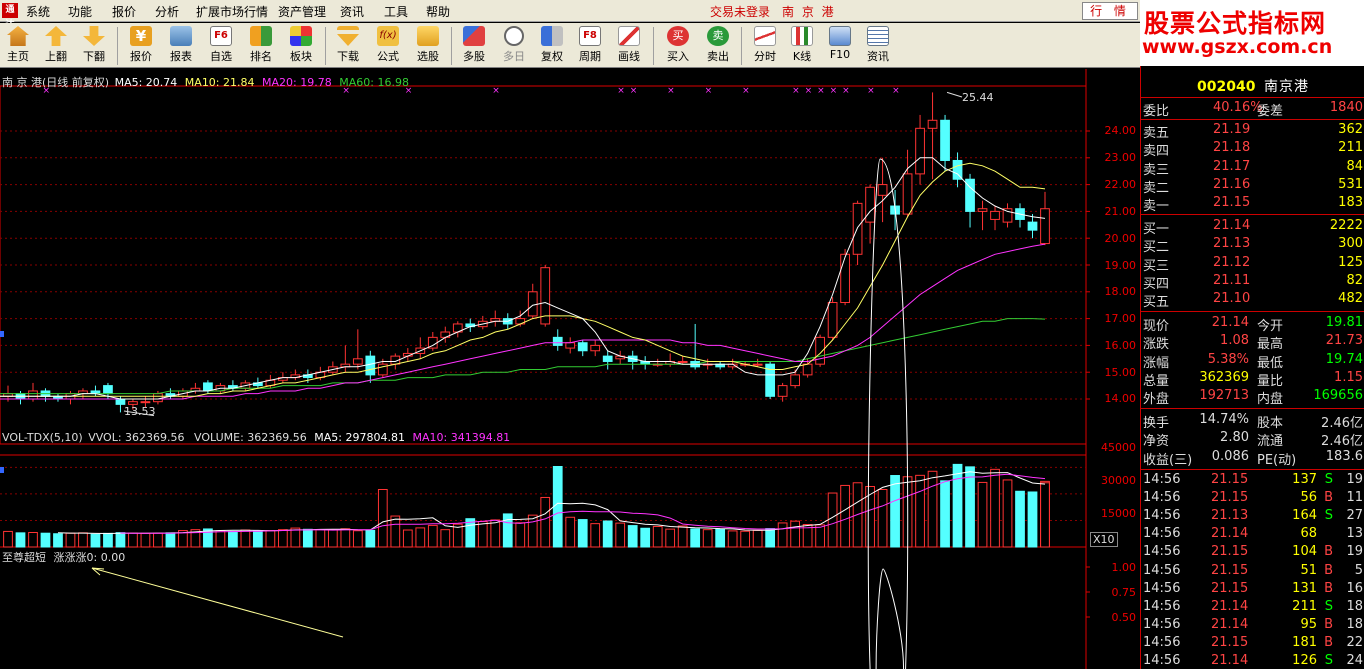  Describe the element at coordinates (428, 45) in the screenshot. I see `stock-picker-button: 选股` at that location.